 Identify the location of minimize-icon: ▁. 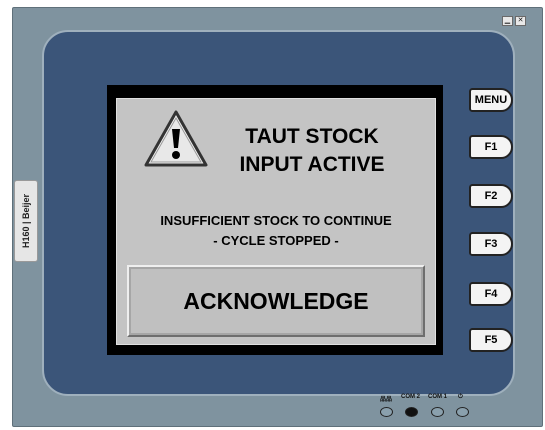
(507, 21).